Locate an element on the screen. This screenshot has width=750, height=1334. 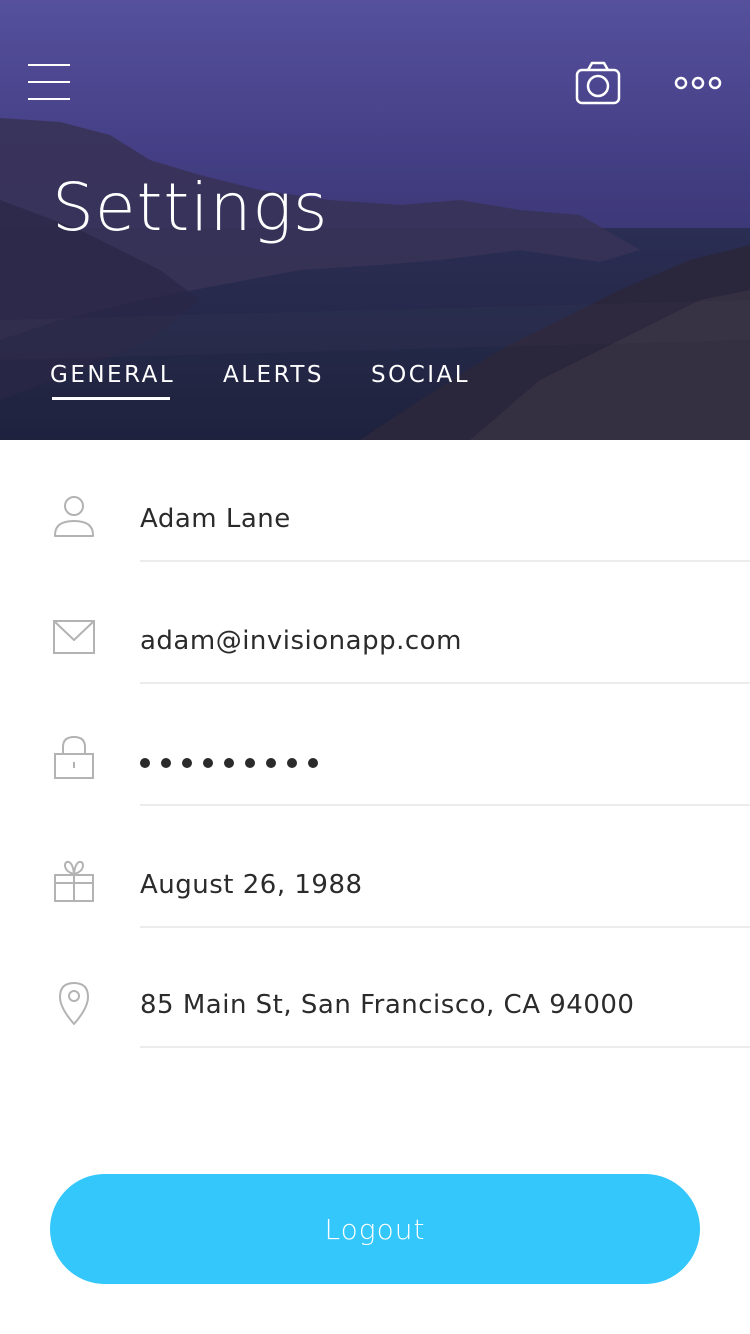
tab-general: GENERAL is located at coordinates (112, 375).